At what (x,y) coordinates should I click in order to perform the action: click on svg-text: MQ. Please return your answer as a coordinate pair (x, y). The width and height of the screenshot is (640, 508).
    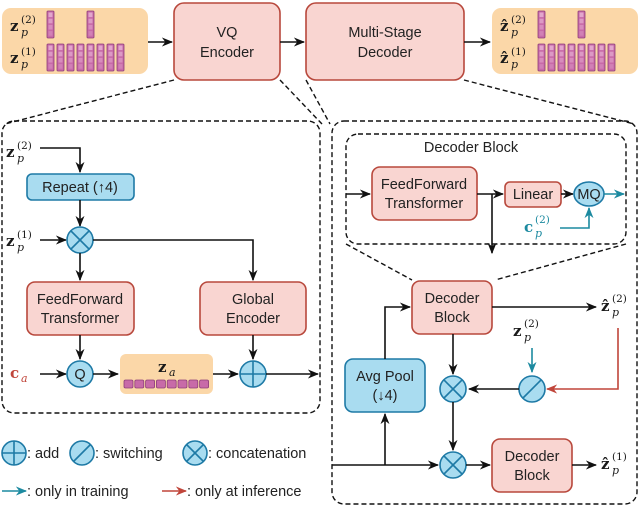
    Looking at the image, I should click on (588, 195).